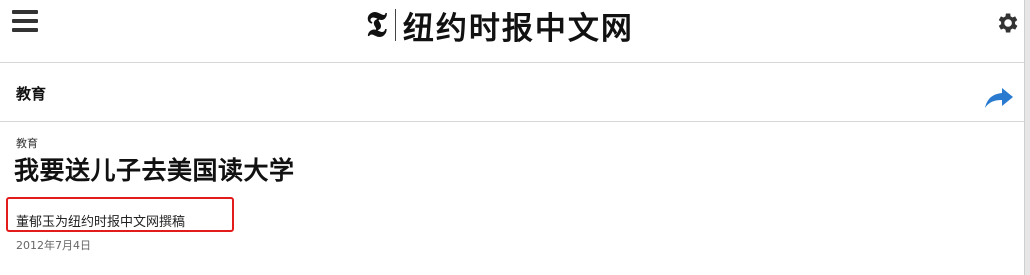 The width and height of the screenshot is (1030, 275). Describe the element at coordinates (27, 143) in the screenshot. I see `article-kicker: 教育` at that location.